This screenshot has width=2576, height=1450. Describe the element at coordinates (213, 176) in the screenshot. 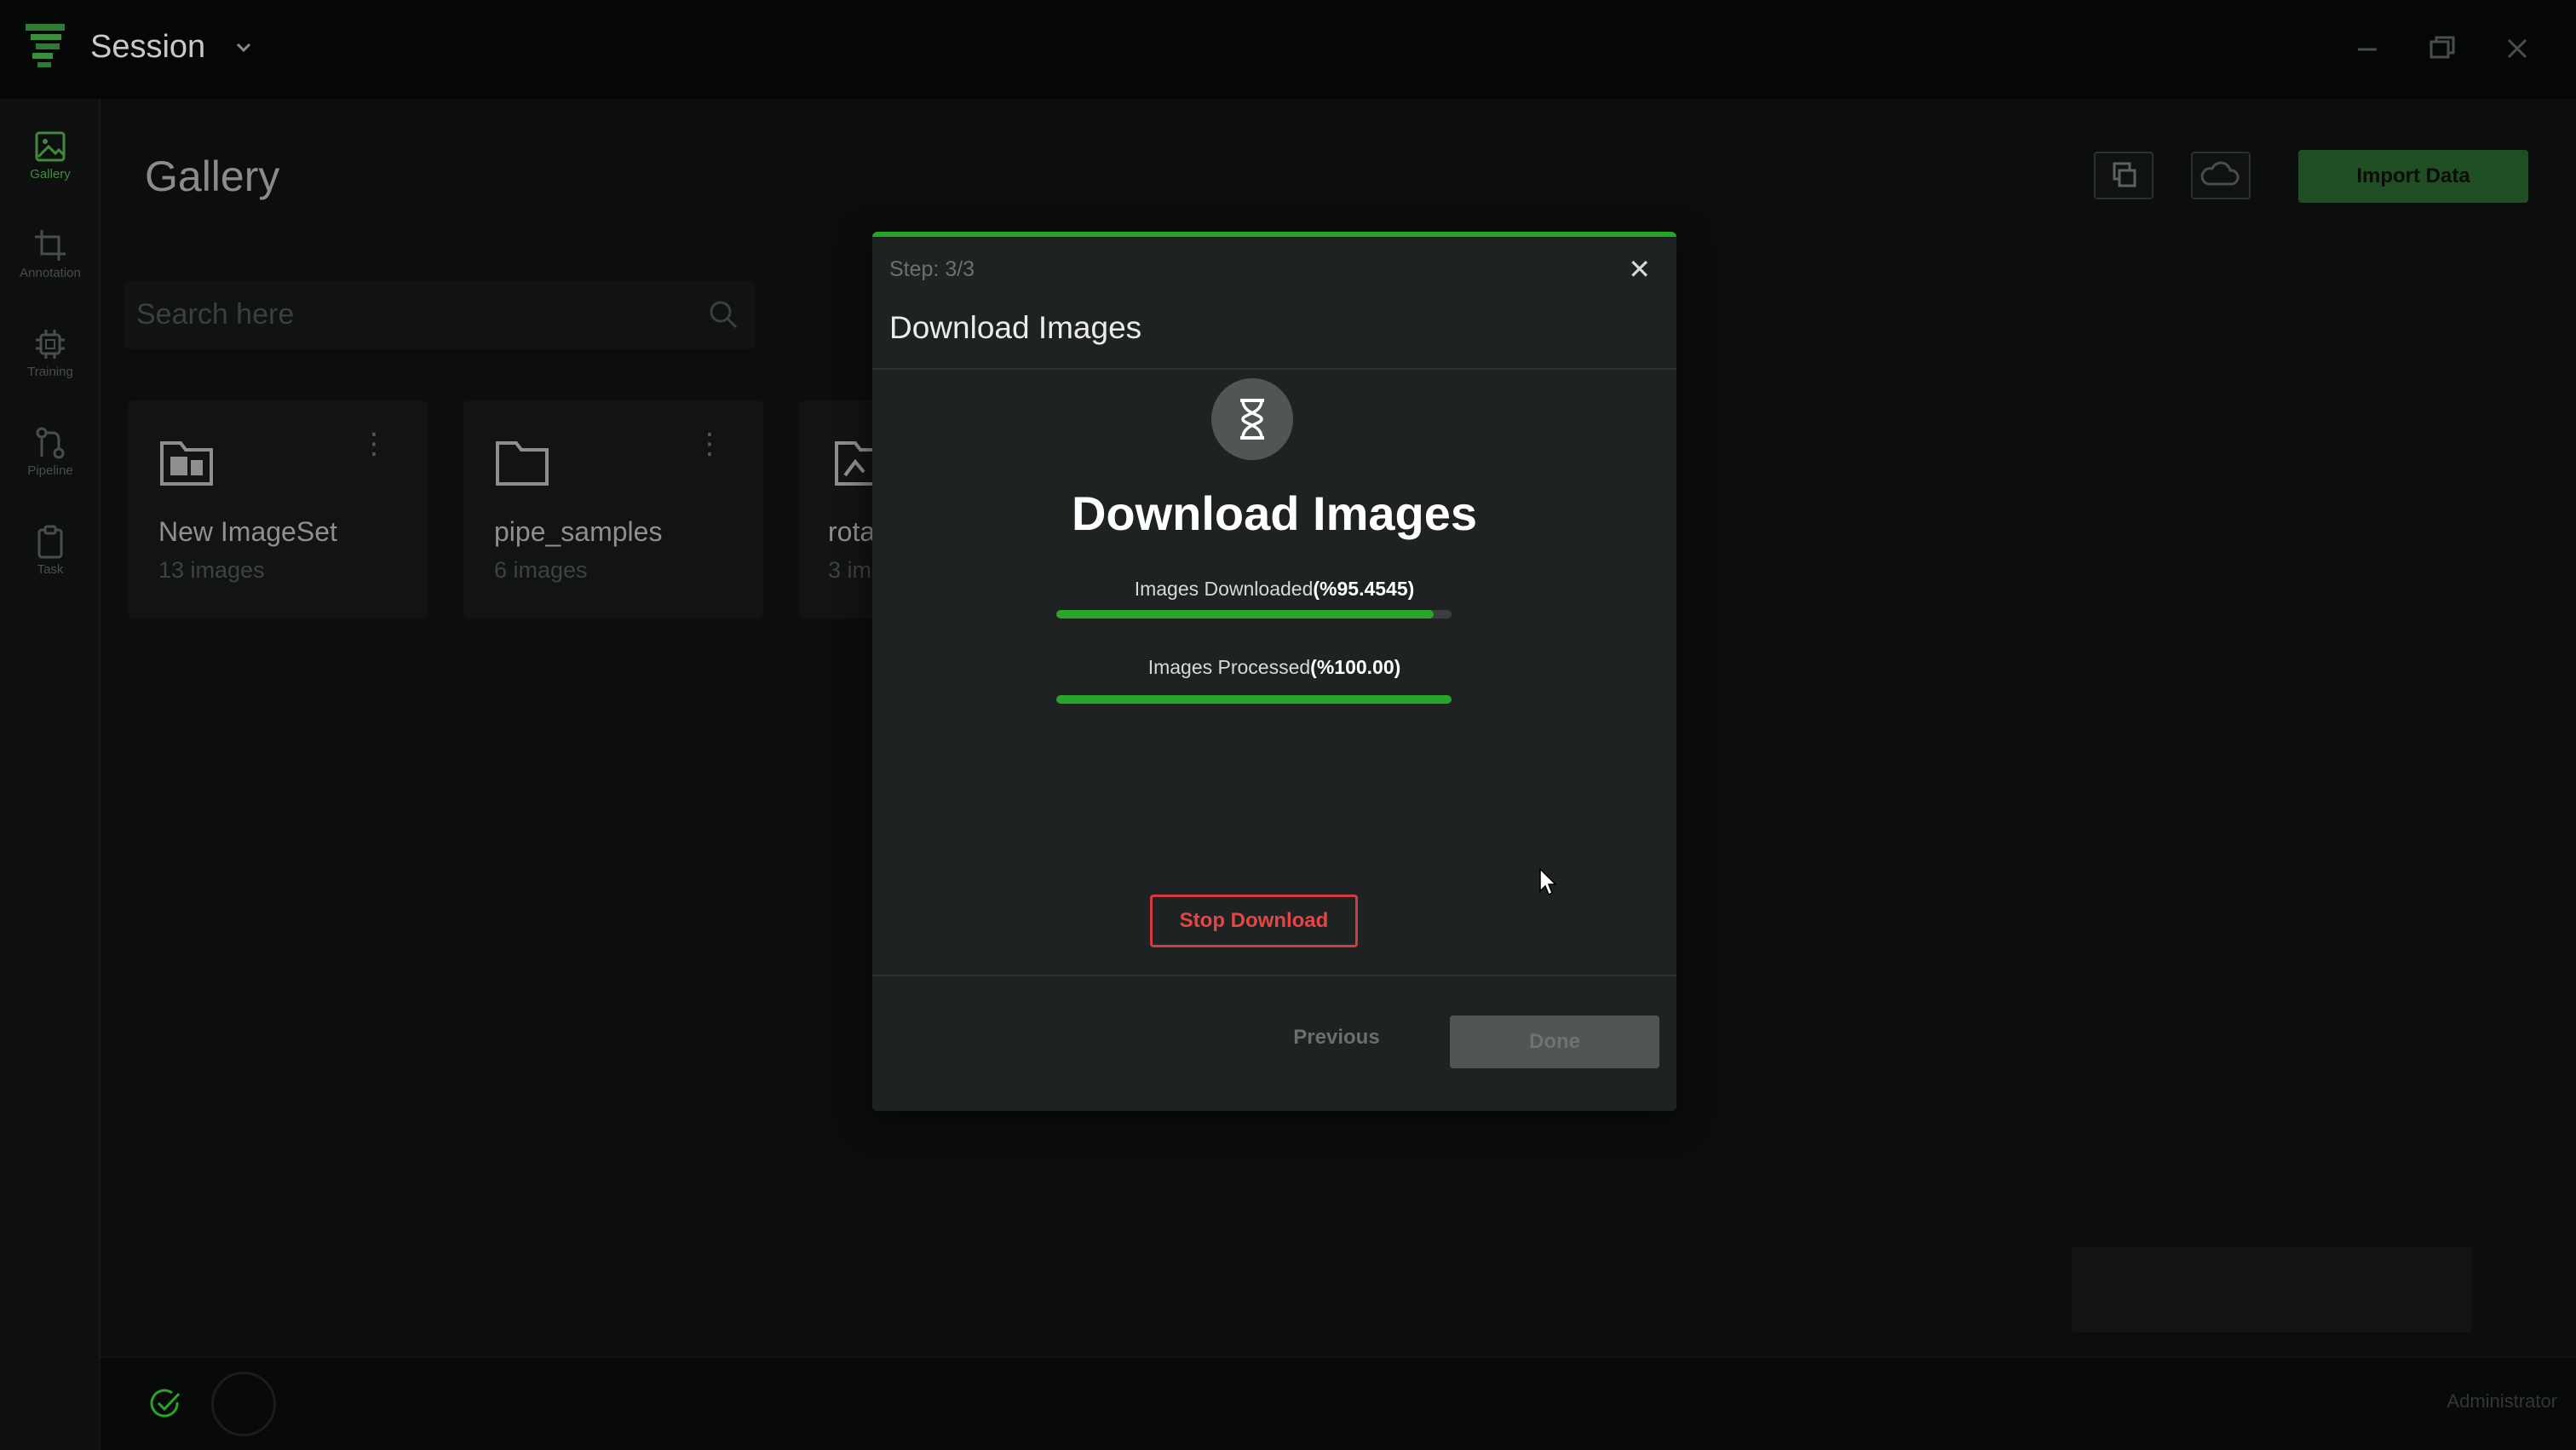

I see `page-title: Gallery` at that location.